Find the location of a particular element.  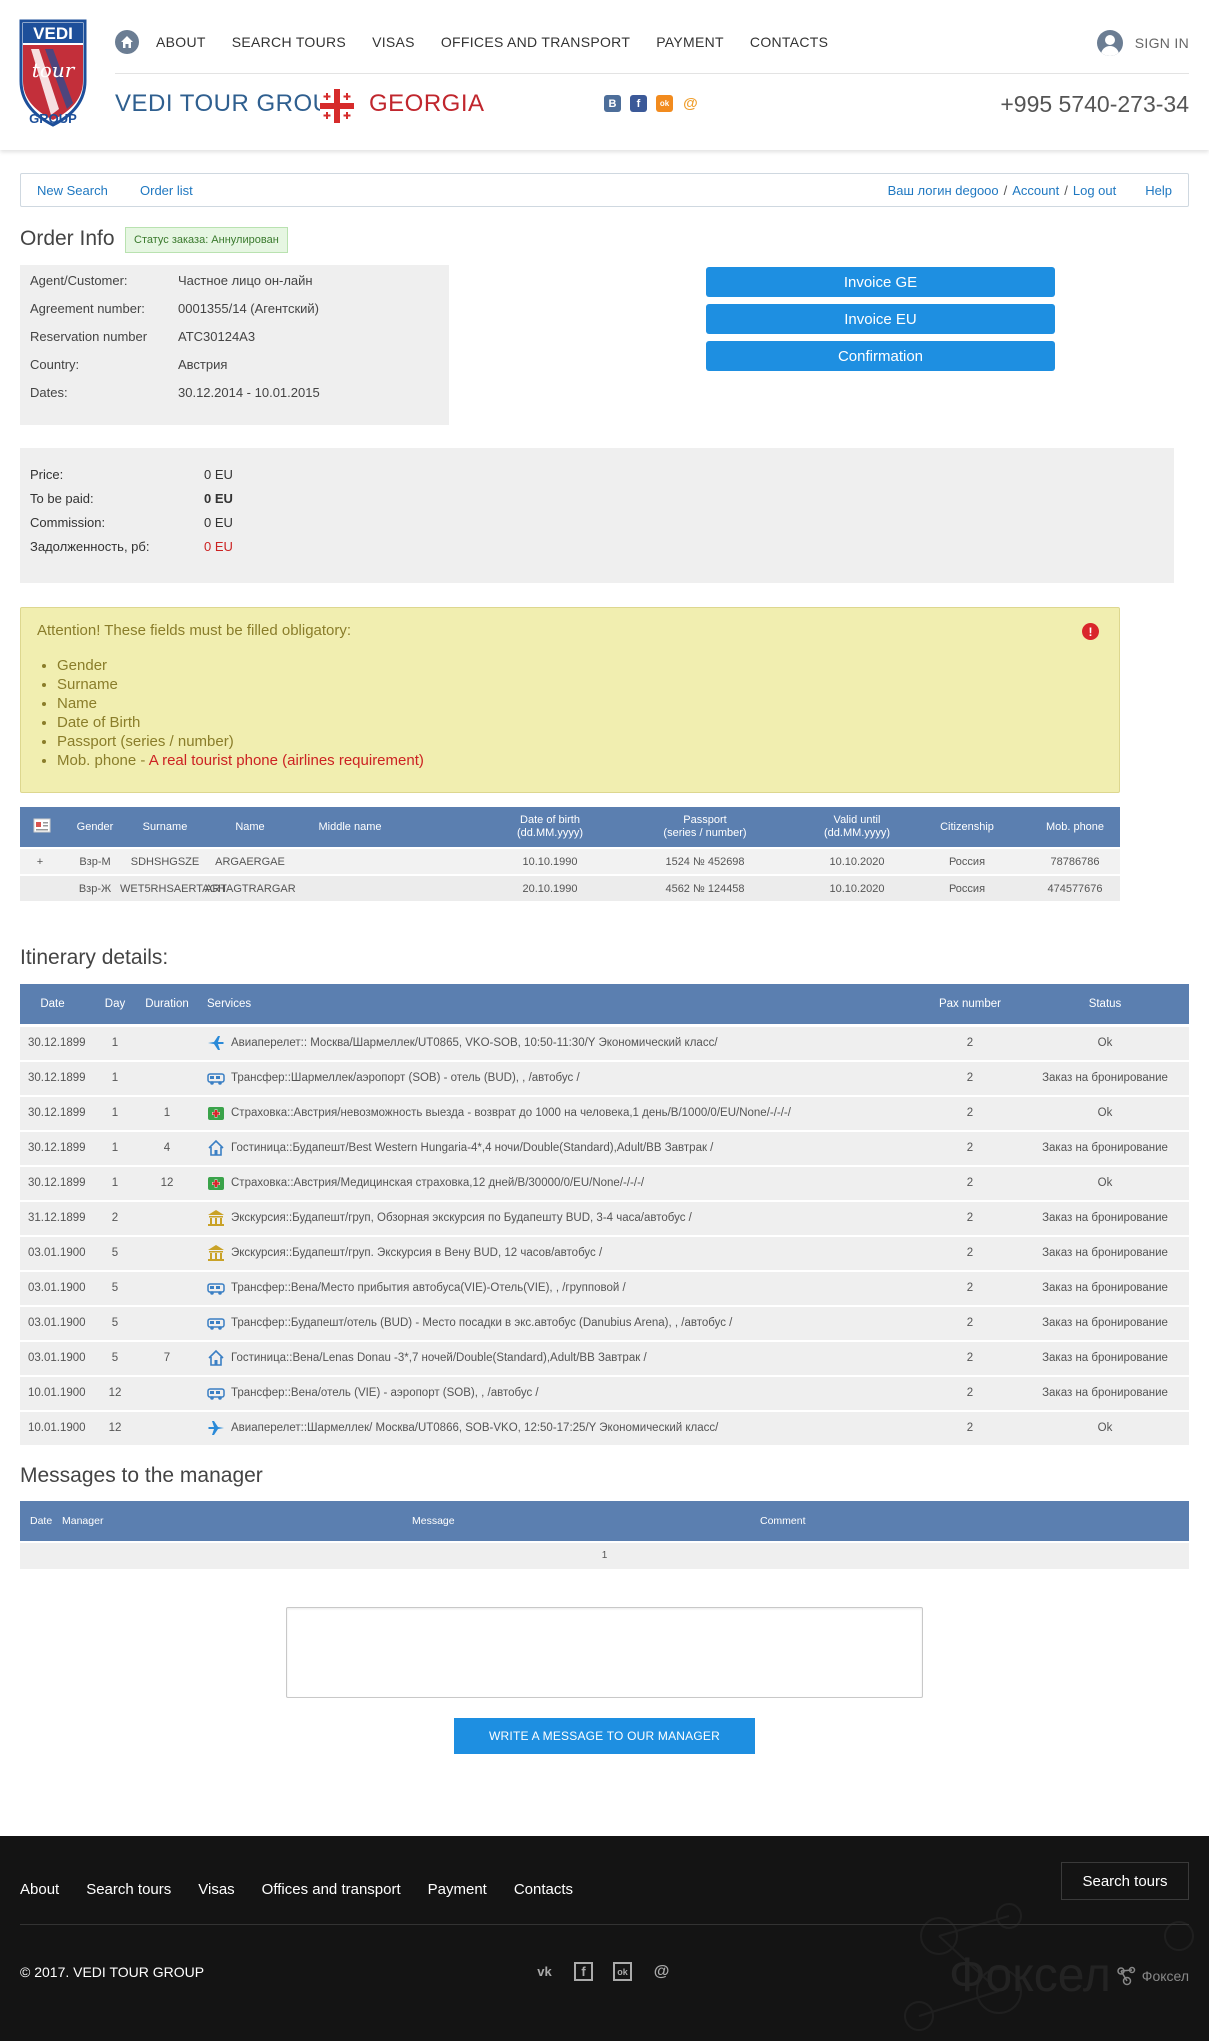

developer-name: Фоксел is located at coordinates (1165, 1976).